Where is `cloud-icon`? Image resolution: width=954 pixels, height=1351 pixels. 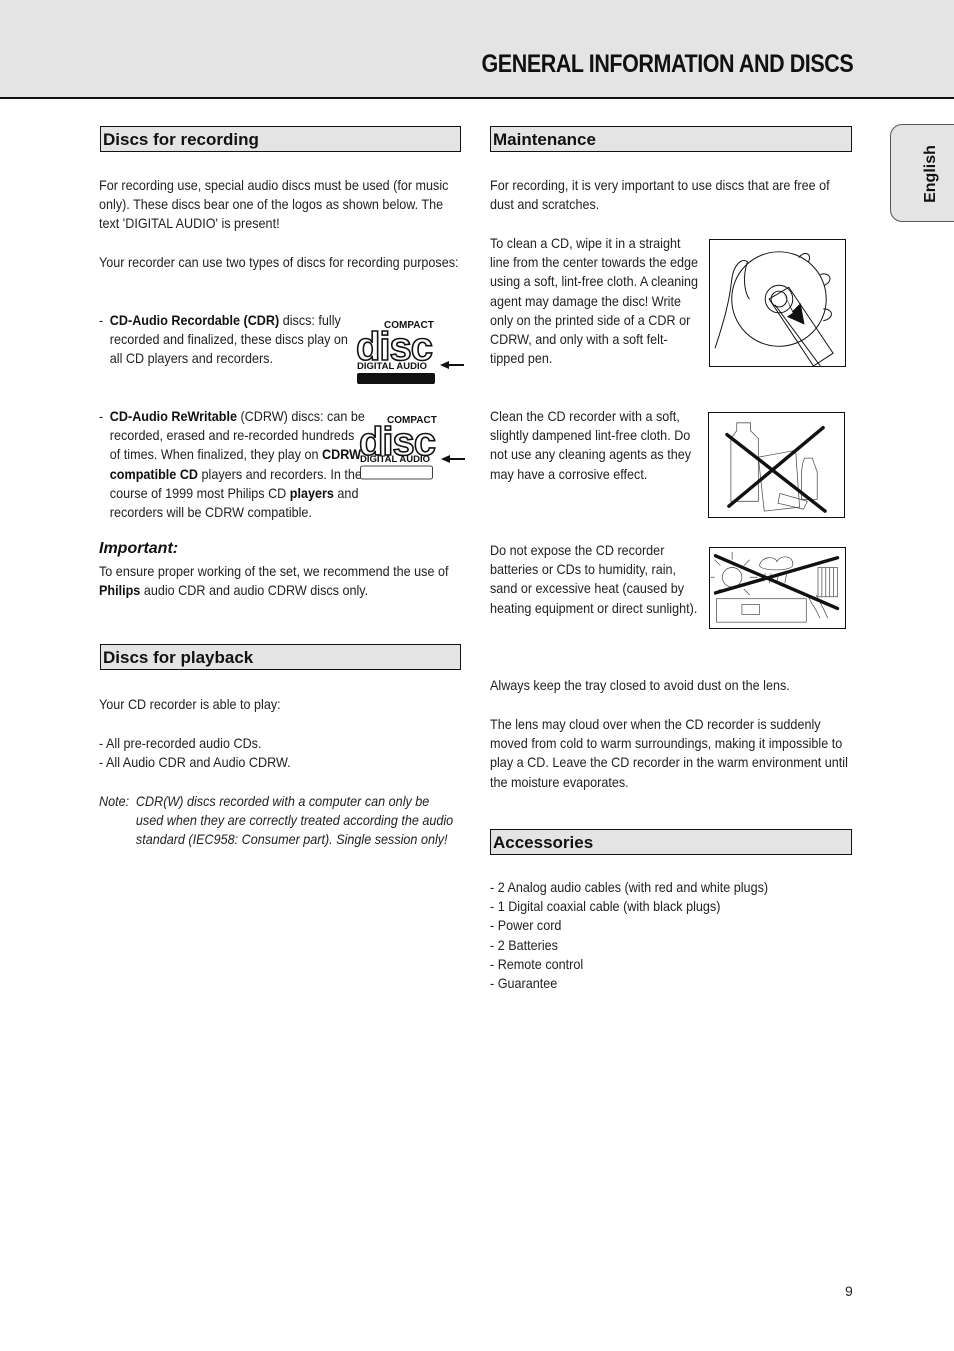
cloud-icon is located at coordinates (776, 563).